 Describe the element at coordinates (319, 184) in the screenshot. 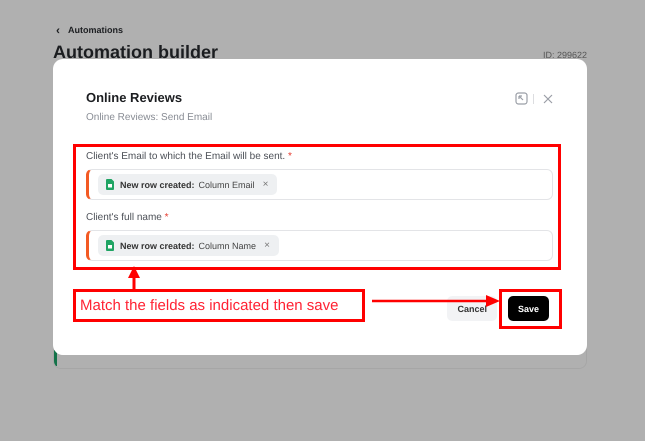

I see `input-field: New row created: Column Email ×` at that location.